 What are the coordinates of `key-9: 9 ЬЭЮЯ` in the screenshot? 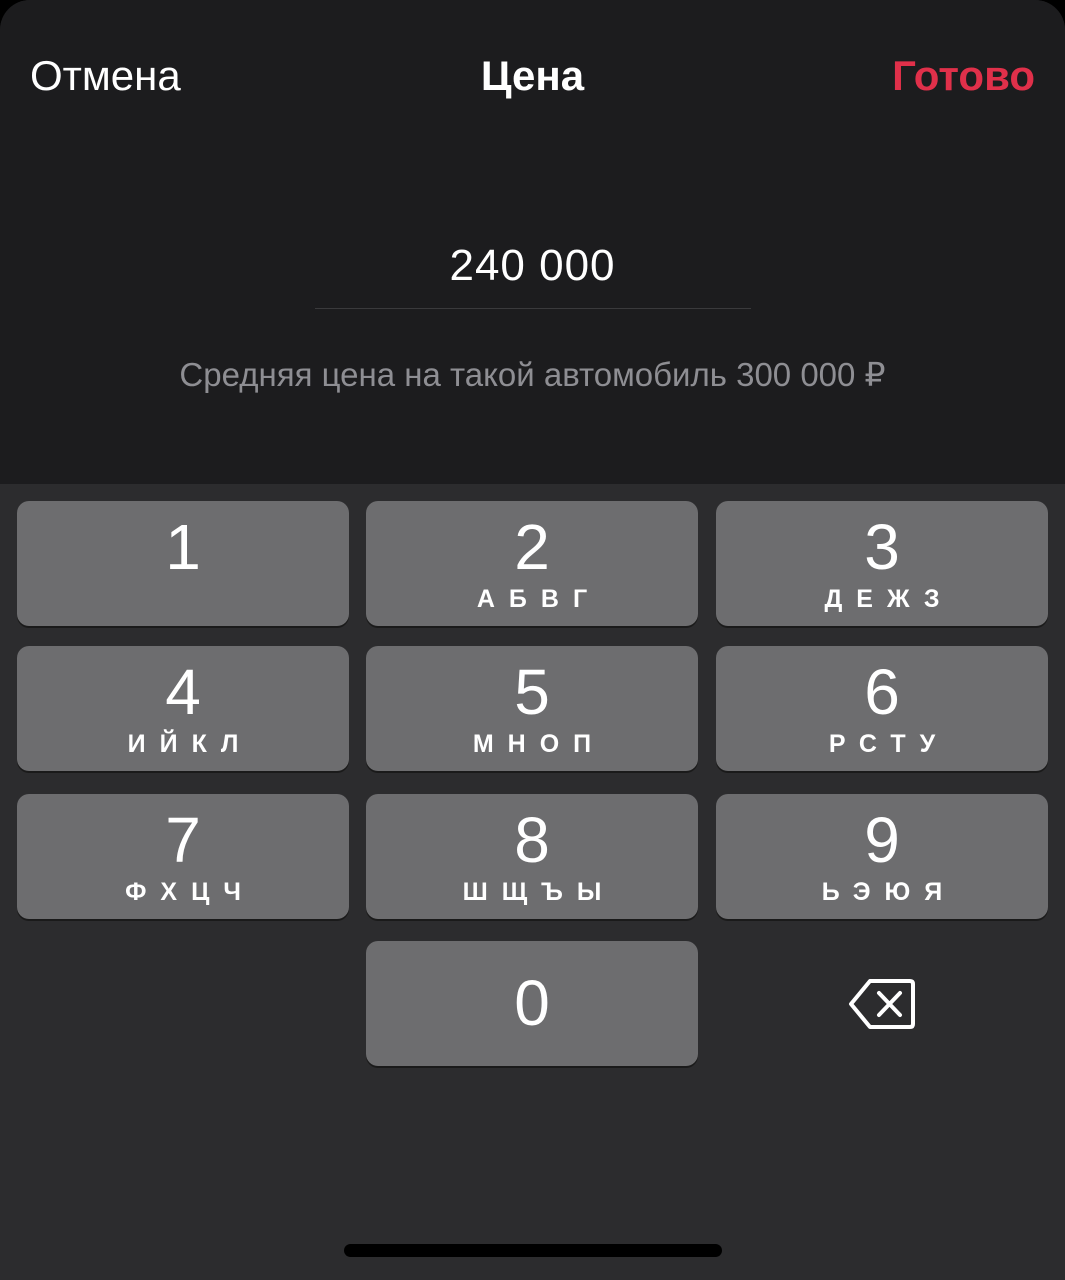 It's located at (882, 856).